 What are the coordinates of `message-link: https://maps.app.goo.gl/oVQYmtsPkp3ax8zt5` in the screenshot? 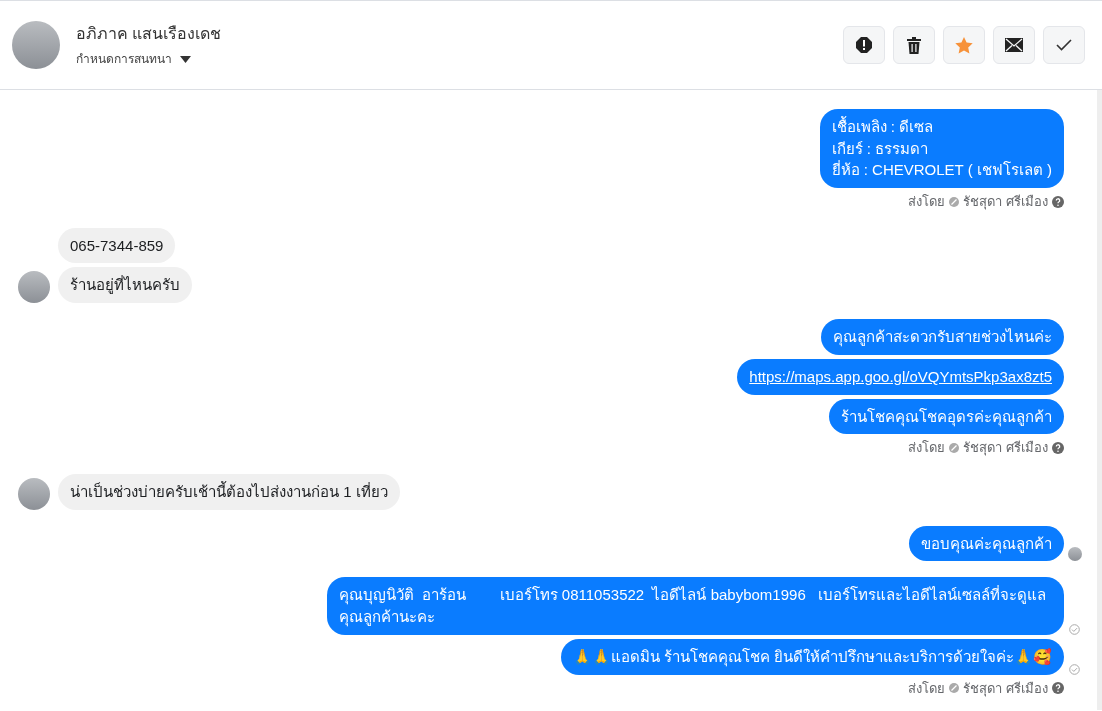 It's located at (900, 376).